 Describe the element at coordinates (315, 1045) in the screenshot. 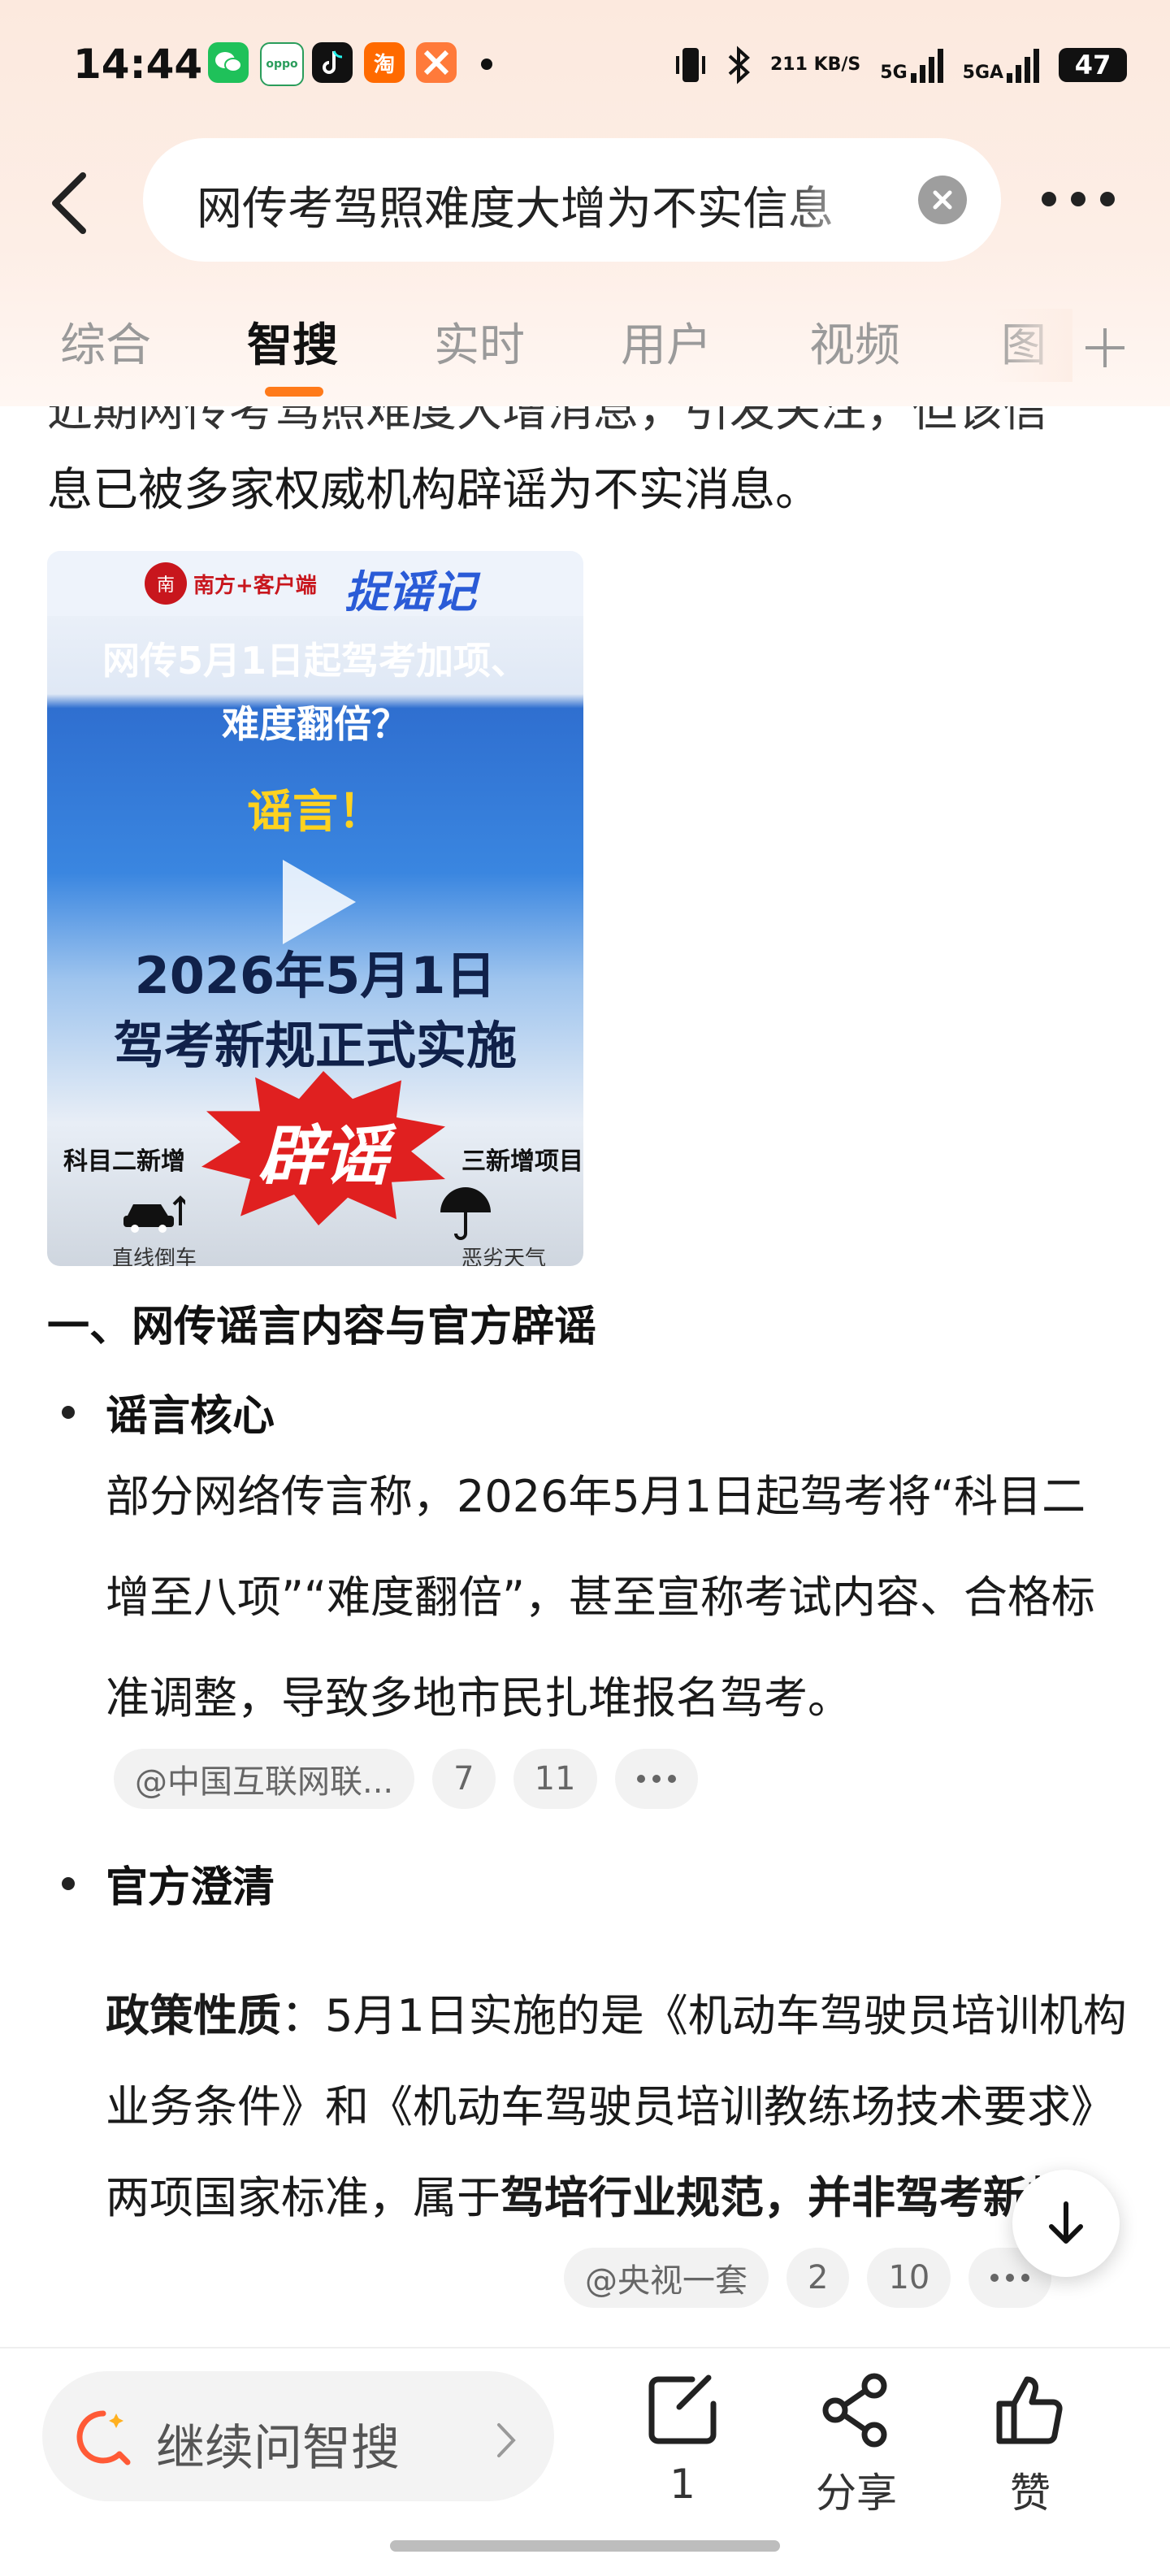

I see `video-date-line2: 驾考新规正式实施` at that location.